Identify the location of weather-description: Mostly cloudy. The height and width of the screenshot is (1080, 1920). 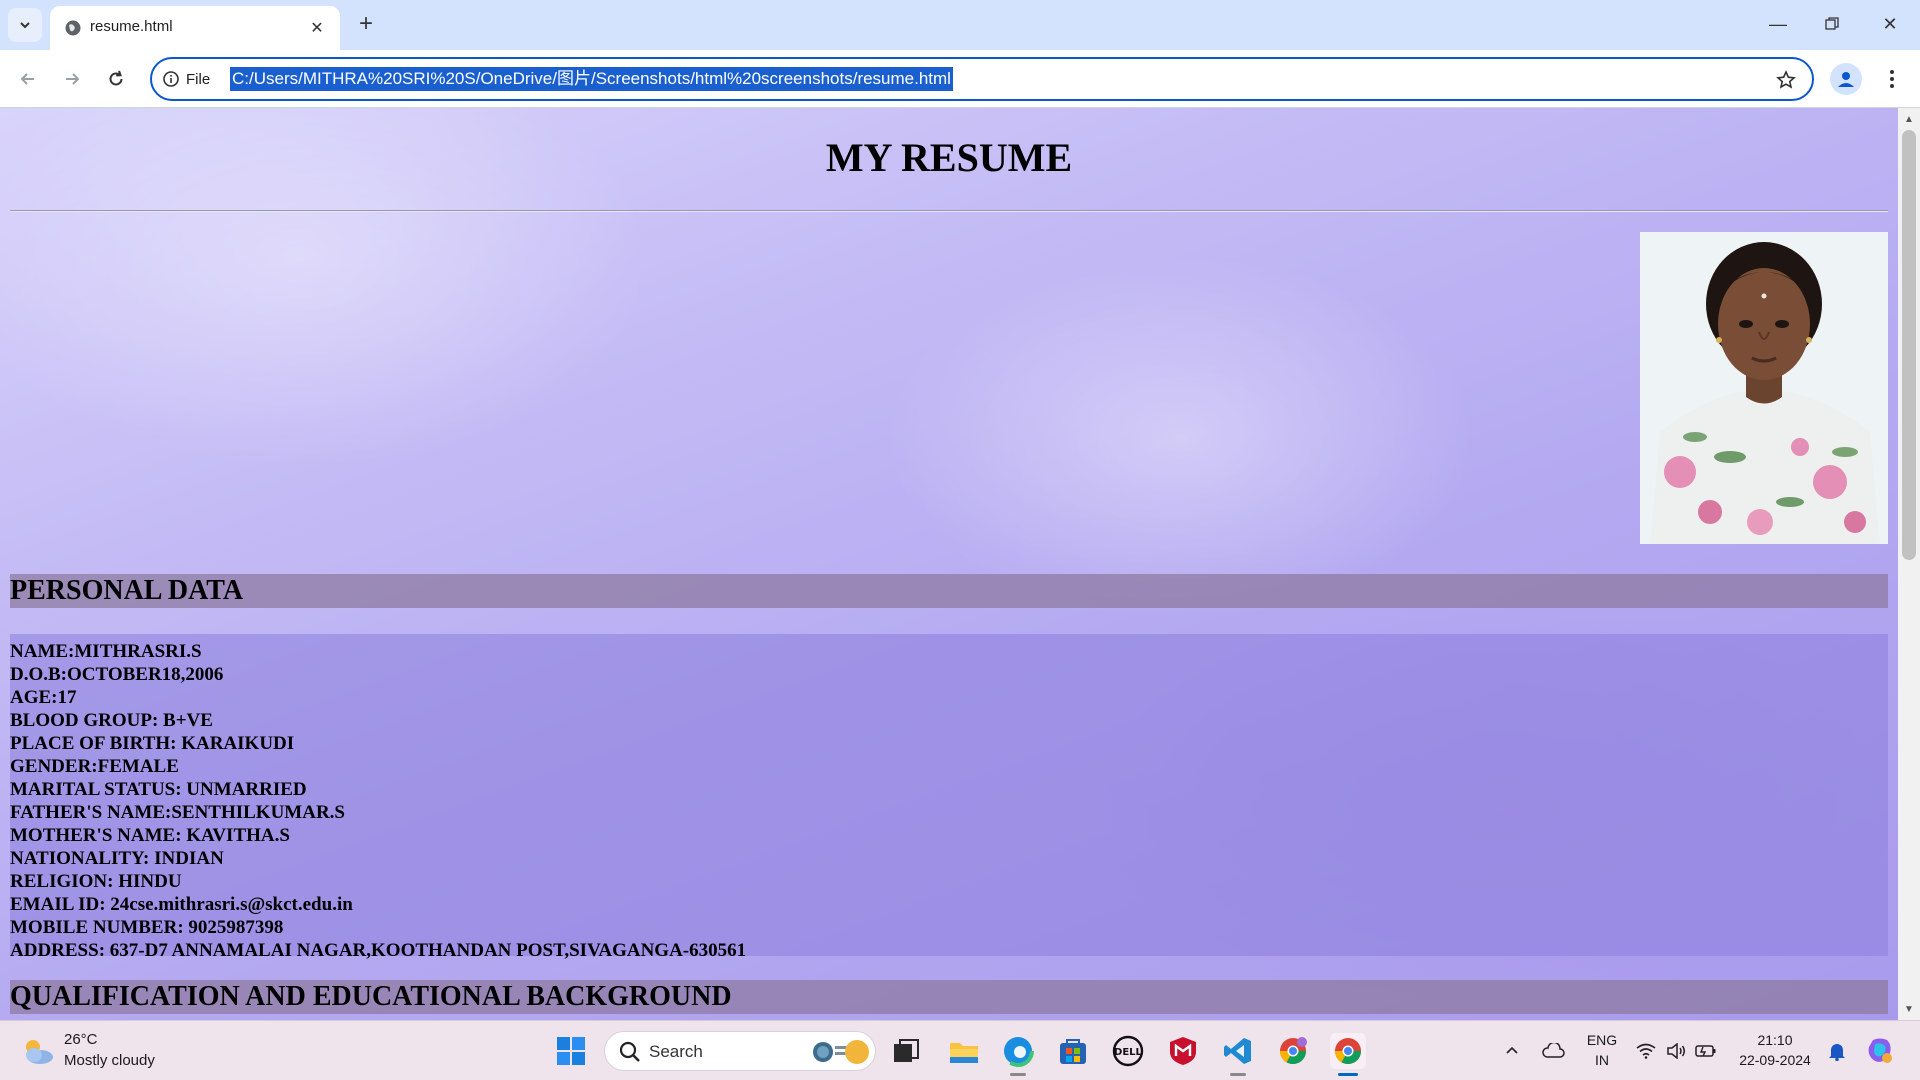
(109, 1060).